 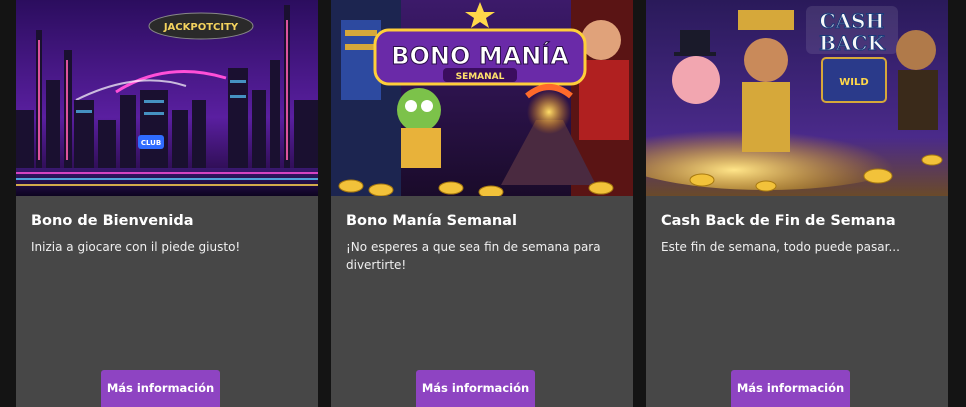 What do you see at coordinates (778, 221) in the screenshot?
I see `promo-title: Cash Back de Fin de Semana` at bounding box center [778, 221].